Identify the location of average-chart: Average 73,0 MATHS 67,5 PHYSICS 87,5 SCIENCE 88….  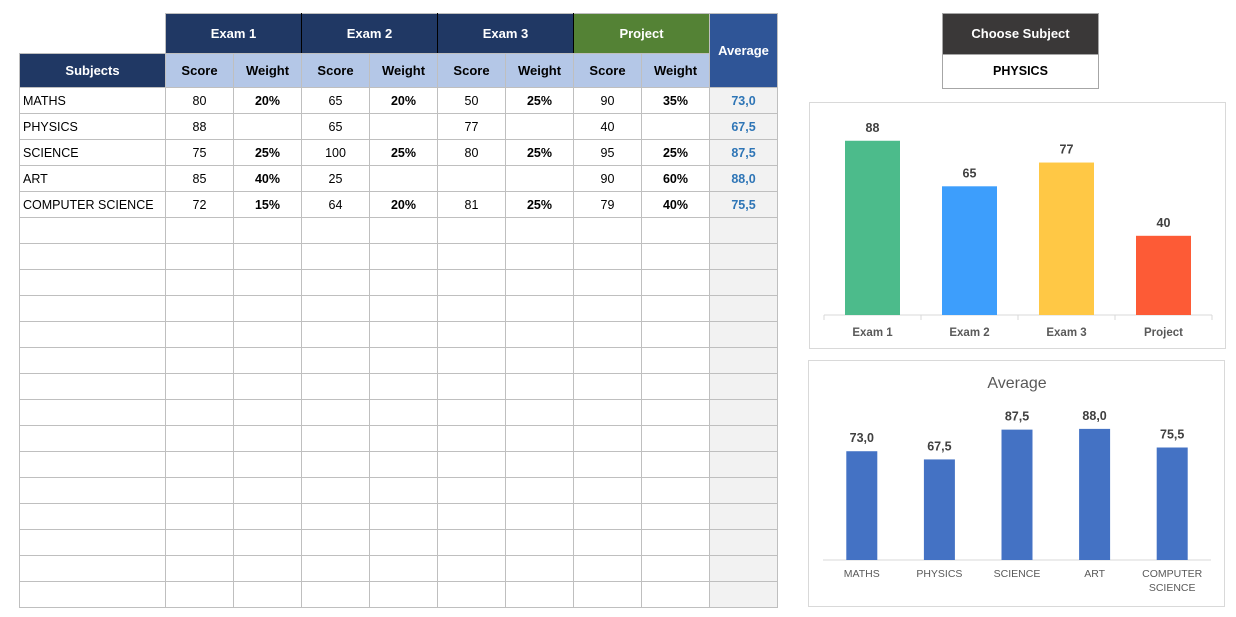
(1016, 483).